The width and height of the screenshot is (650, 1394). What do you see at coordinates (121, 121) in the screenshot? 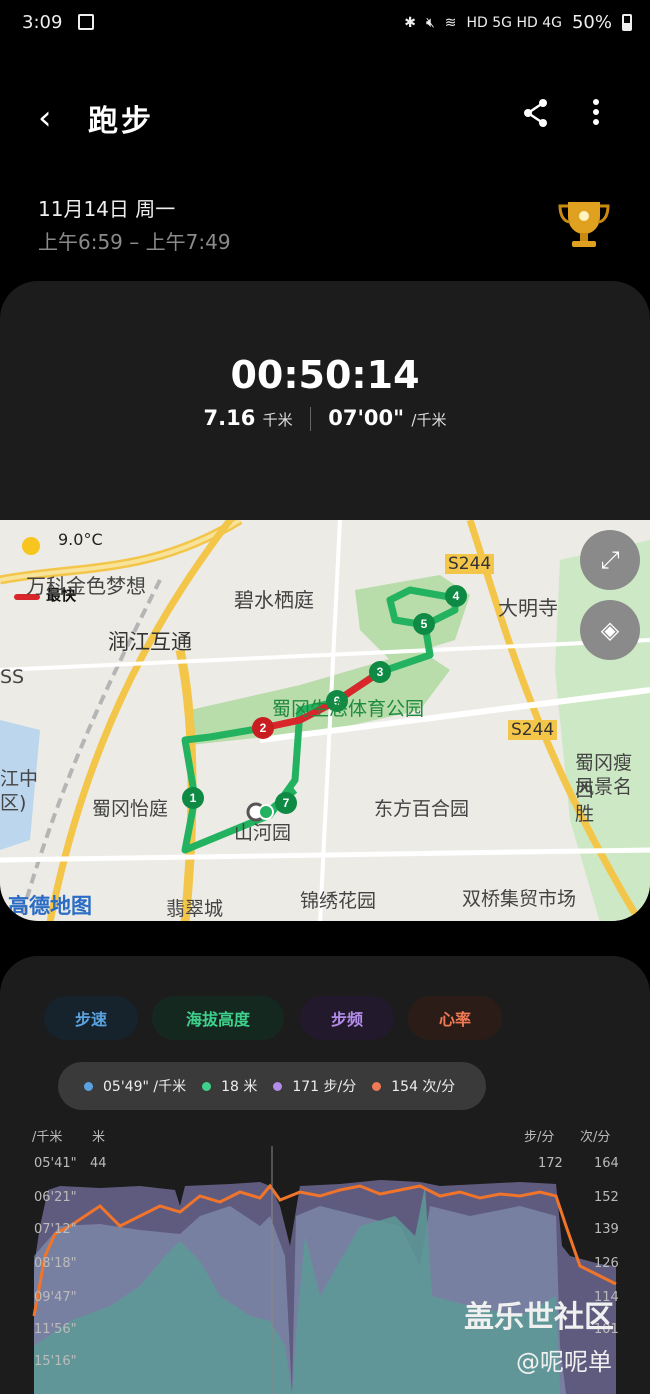
I see `page-title: 跑步` at bounding box center [121, 121].